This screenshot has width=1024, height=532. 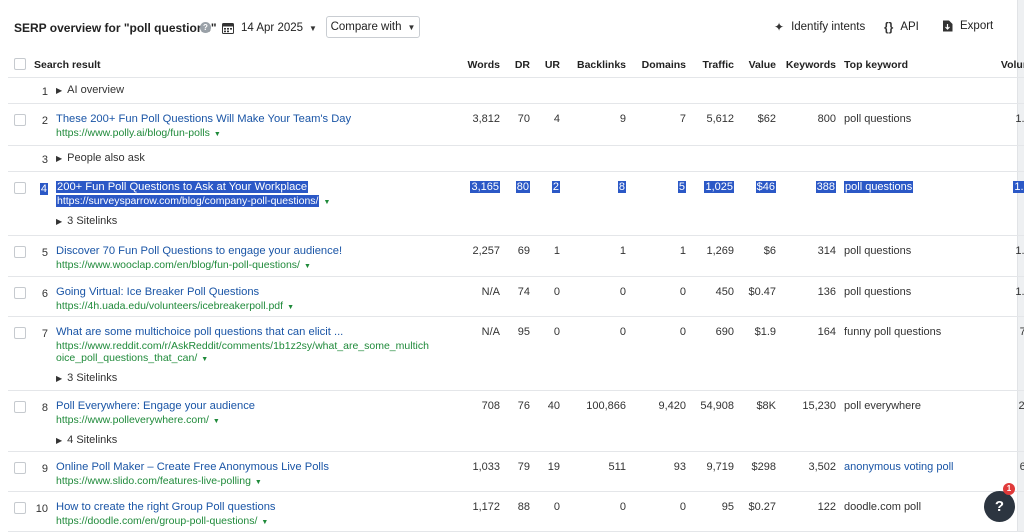 I want to click on backlinks-link: 100,866, so click(x=597, y=421).